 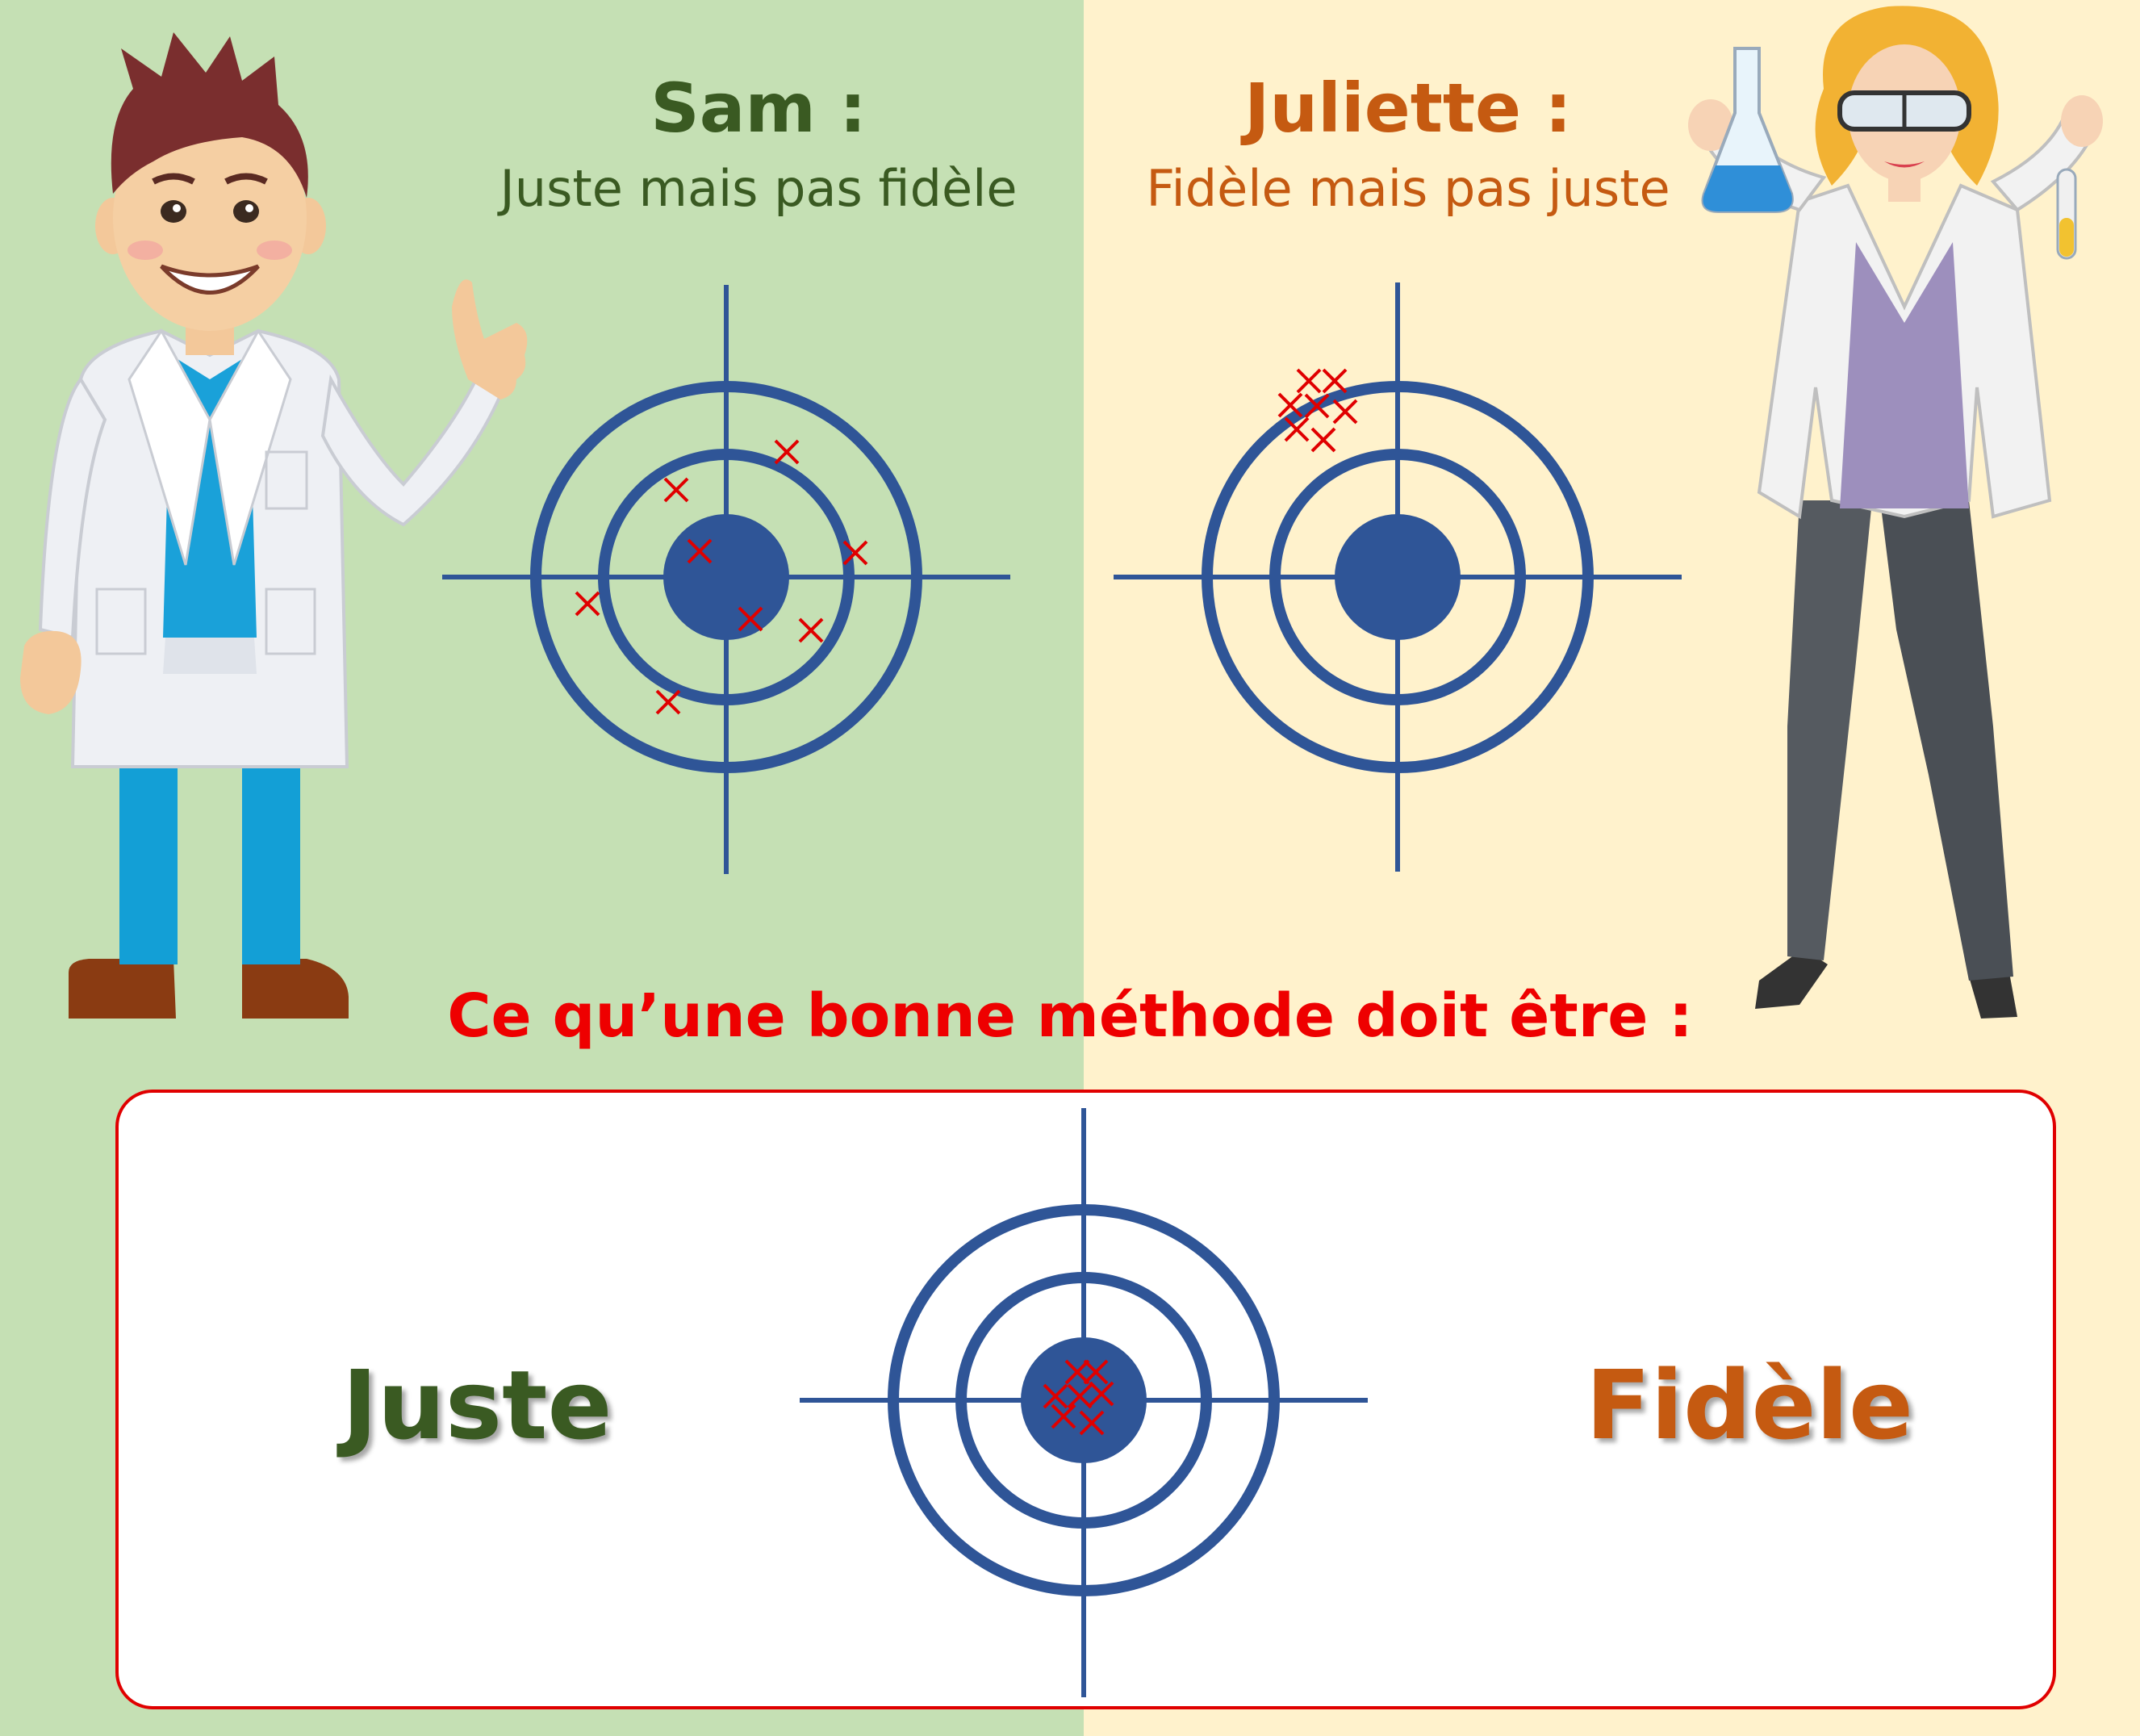 I want to click on good-method-target, so click(x=1084, y=1403).